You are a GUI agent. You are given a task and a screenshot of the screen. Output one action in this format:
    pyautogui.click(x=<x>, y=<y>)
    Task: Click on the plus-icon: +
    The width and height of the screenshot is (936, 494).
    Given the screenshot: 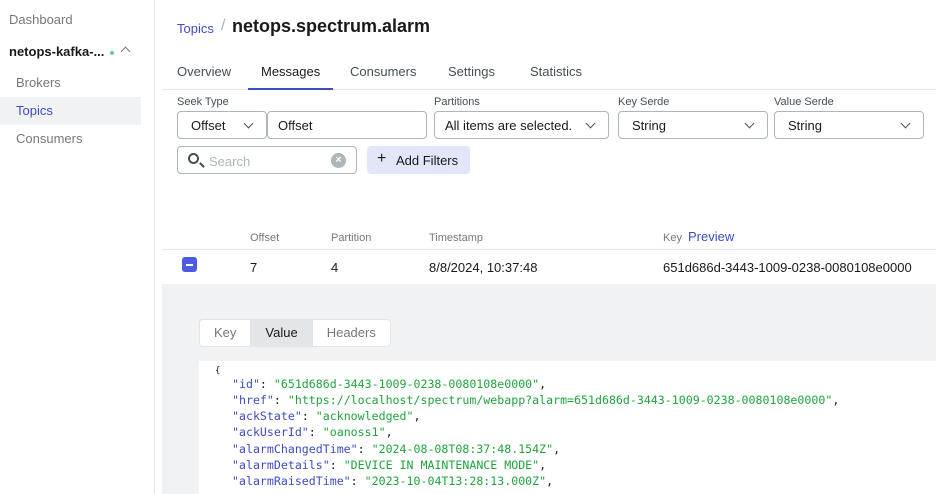 What is the action you would take?
    pyautogui.click(x=382, y=158)
    